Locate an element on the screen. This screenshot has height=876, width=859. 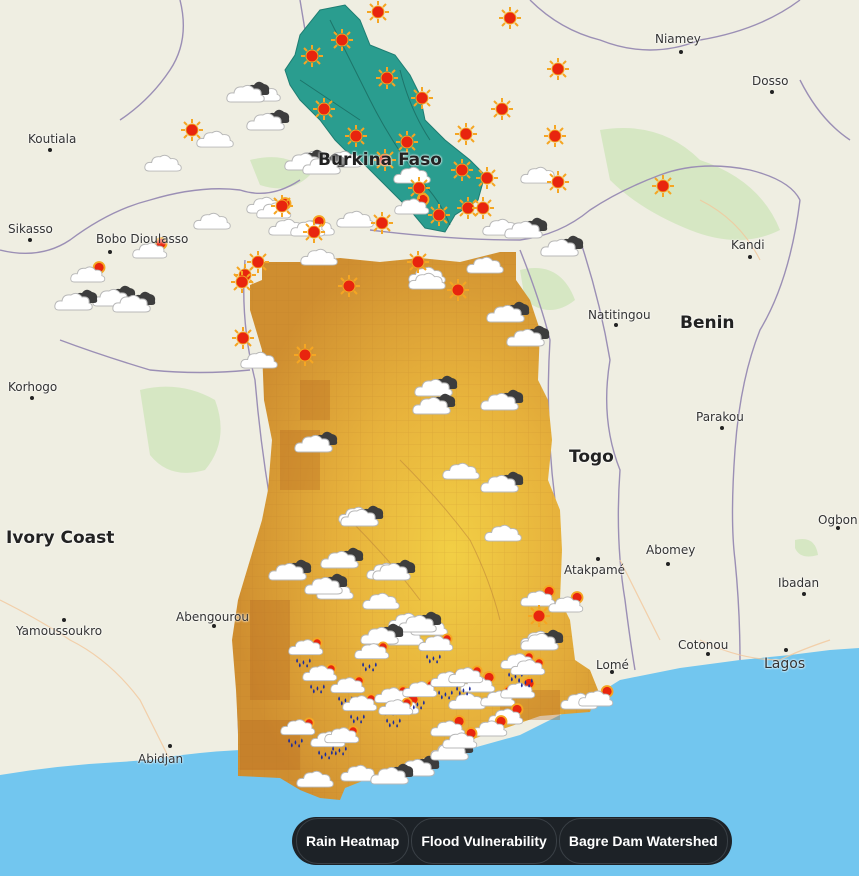
place-label-korhogo: Korhogo is located at coordinates (33, 387).